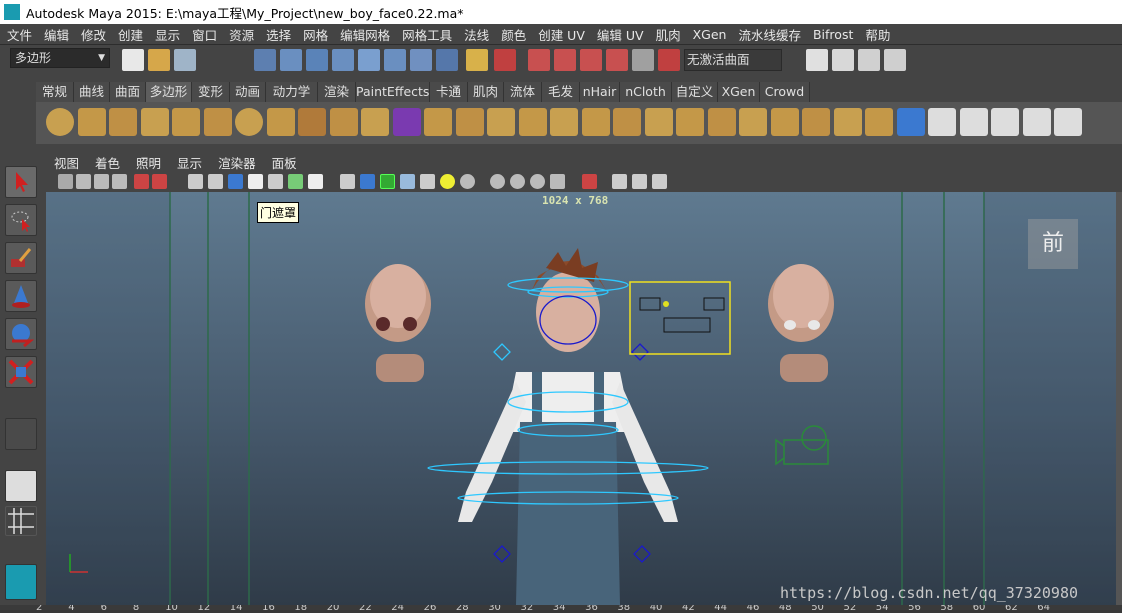 The width and height of the screenshot is (1122, 613). What do you see at coordinates (395, 60) in the screenshot?
I see `select-by-curve-icon` at bounding box center [395, 60].